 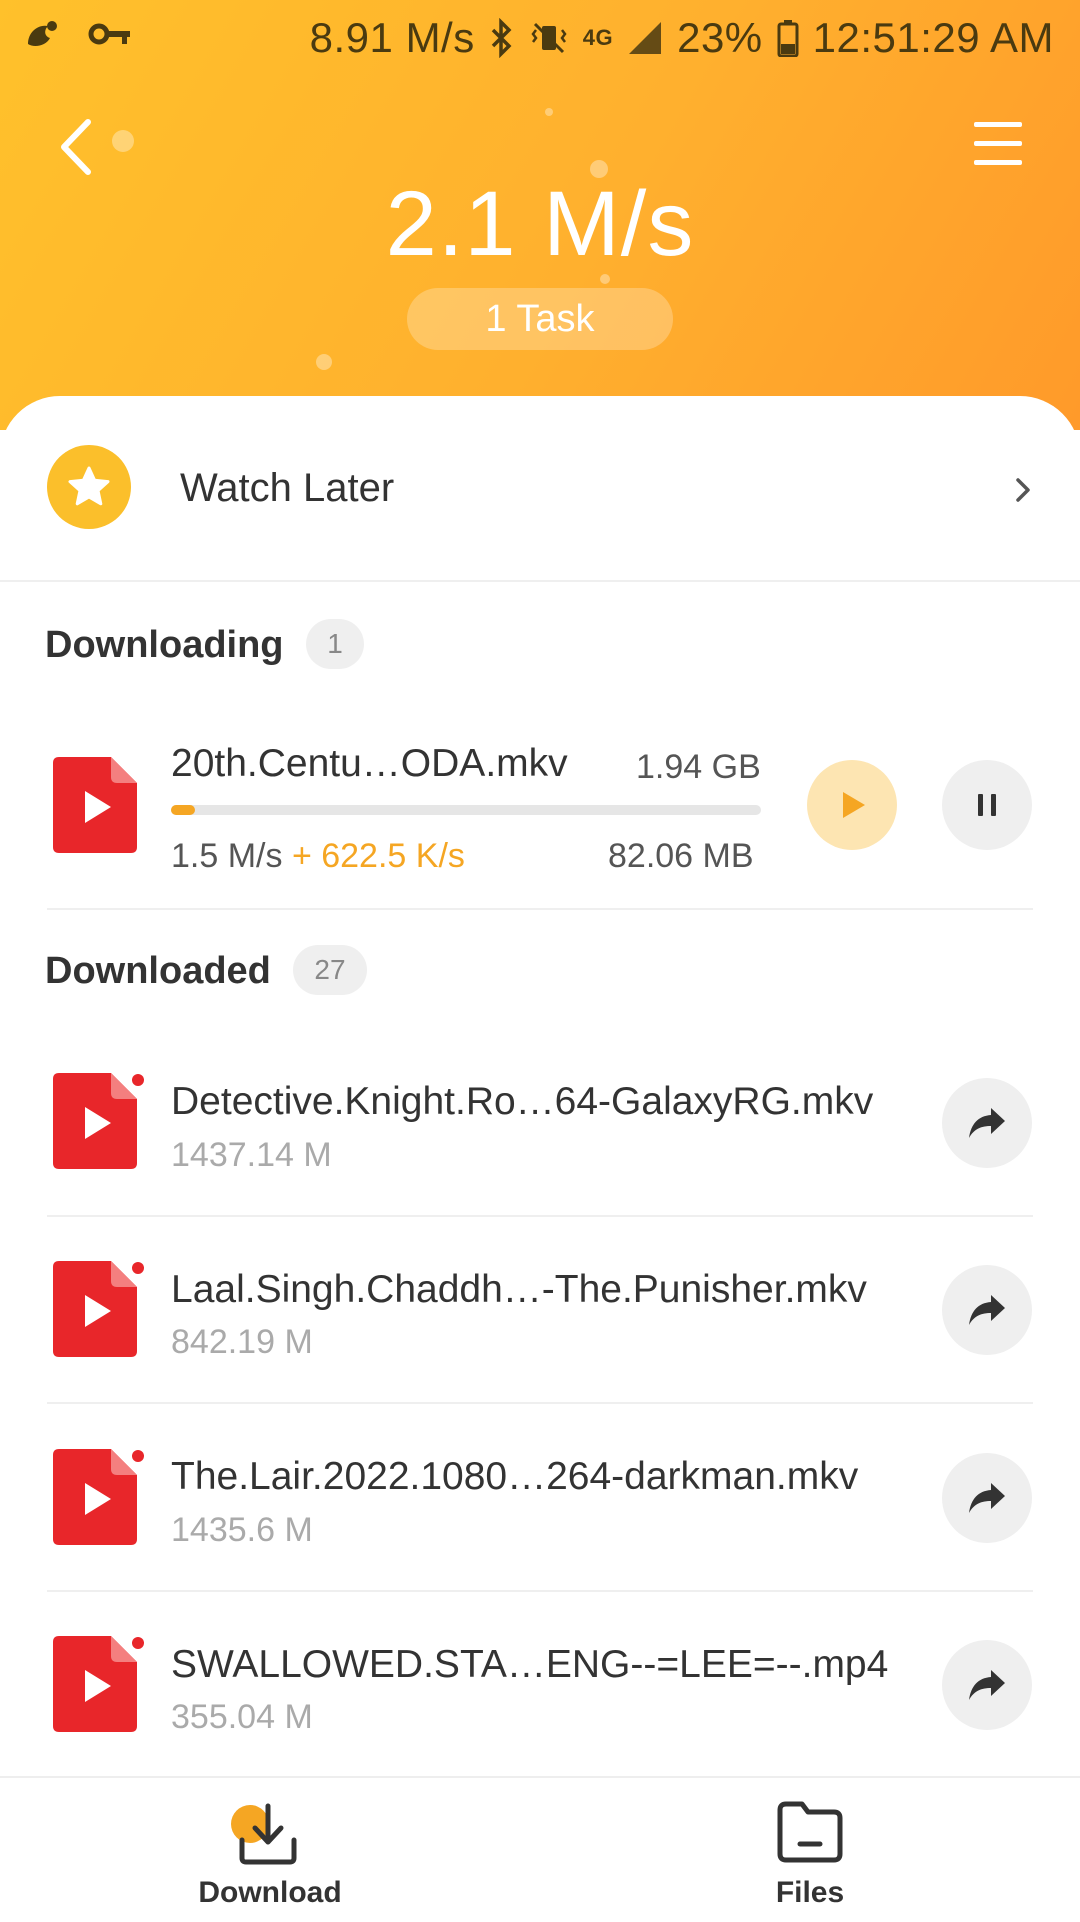 What do you see at coordinates (466, 810) in the screenshot?
I see `download-progress-bar` at bounding box center [466, 810].